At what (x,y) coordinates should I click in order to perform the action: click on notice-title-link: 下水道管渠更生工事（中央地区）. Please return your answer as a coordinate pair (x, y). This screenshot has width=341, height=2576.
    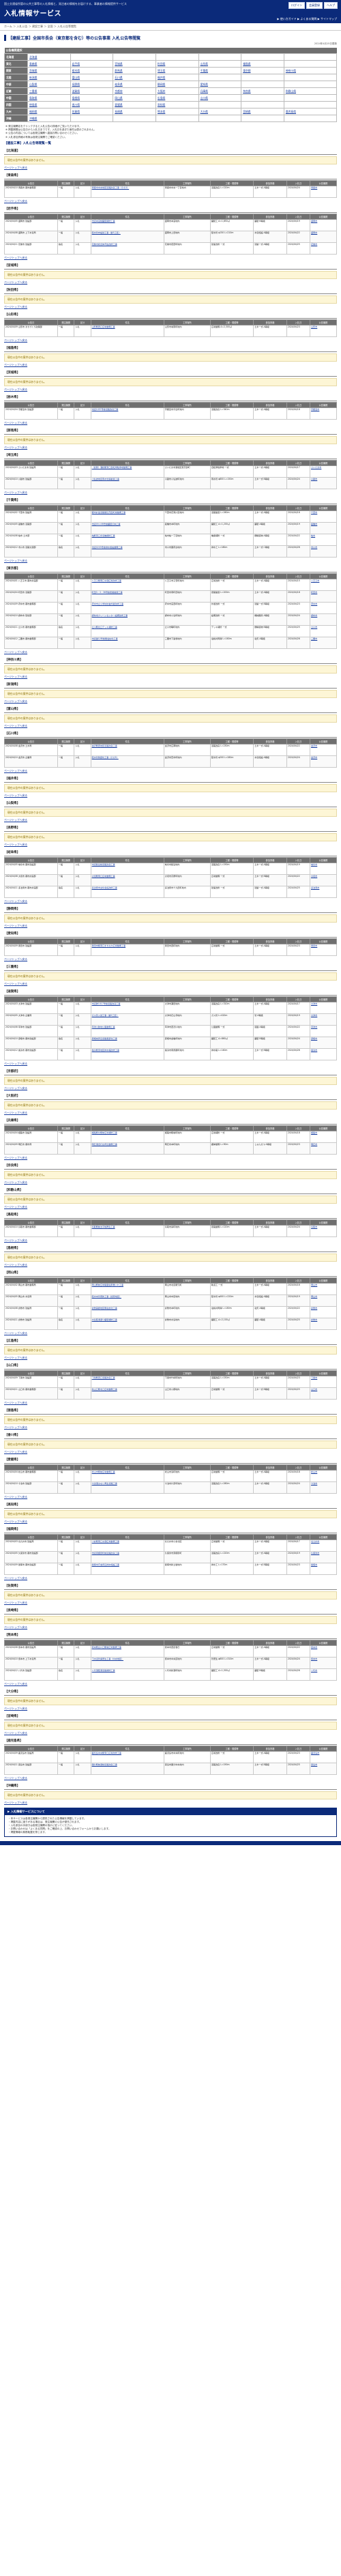
    Looking at the image, I should click on (108, 1659).